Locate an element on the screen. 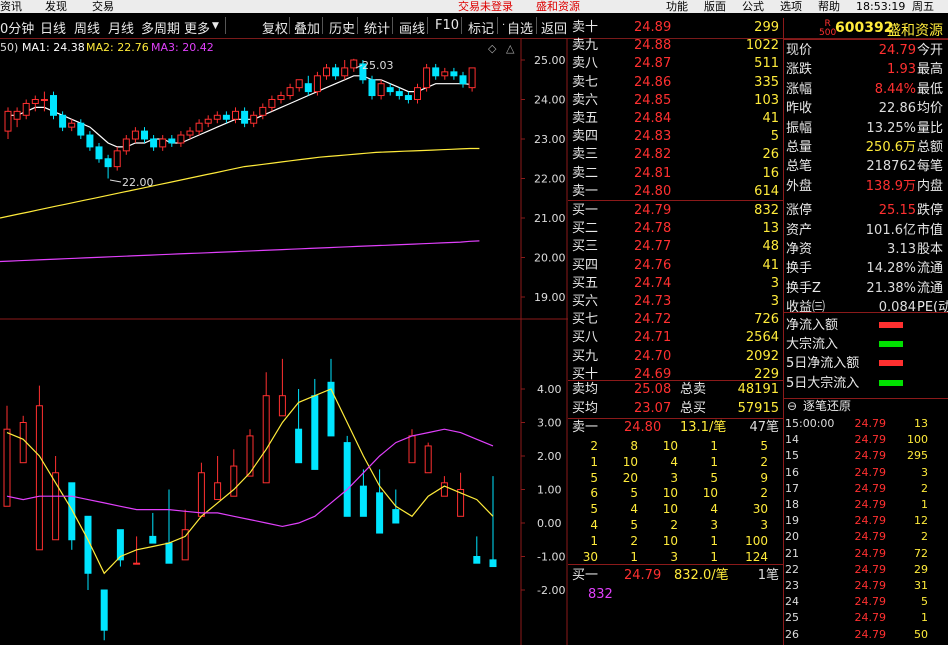 This screenshot has width=948, height=645. menu-gongneng: 功能 is located at coordinates (677, 6).